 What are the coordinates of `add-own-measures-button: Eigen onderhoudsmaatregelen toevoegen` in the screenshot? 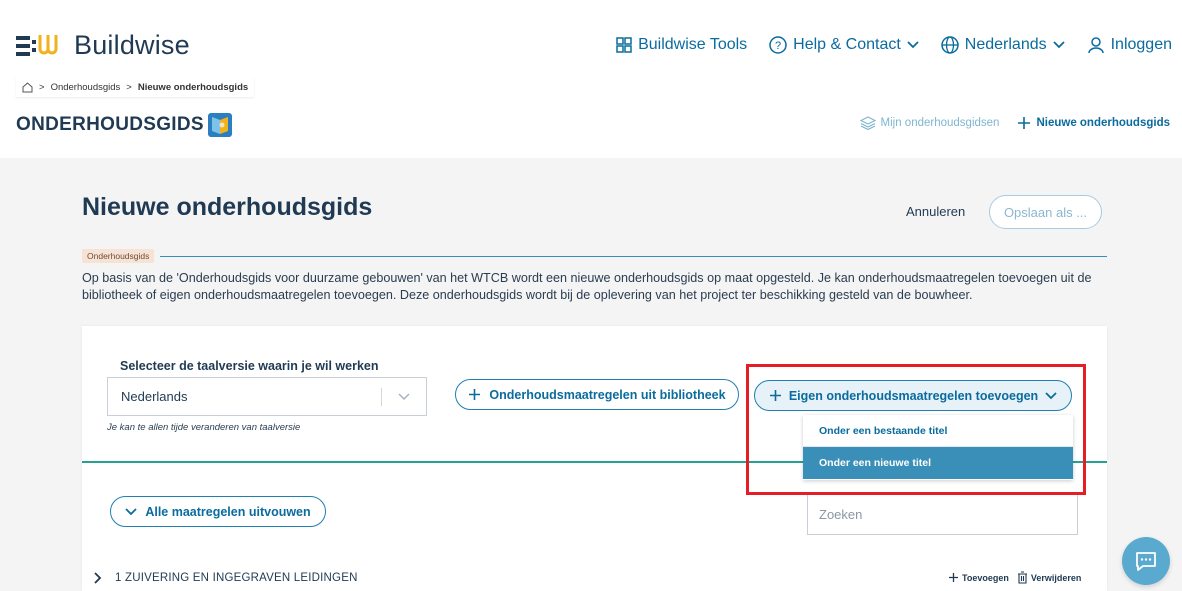 It's located at (913, 395).